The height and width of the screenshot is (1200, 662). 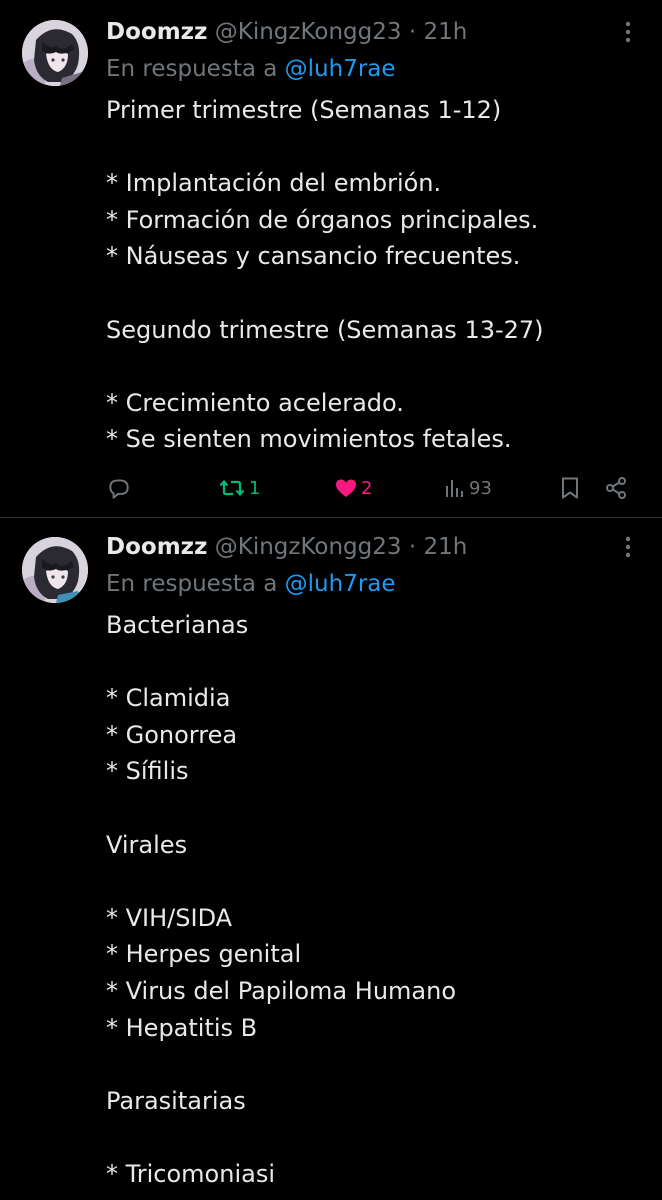 What do you see at coordinates (172, 734) in the screenshot?
I see `tweet-text-line: * Gonorrea` at bounding box center [172, 734].